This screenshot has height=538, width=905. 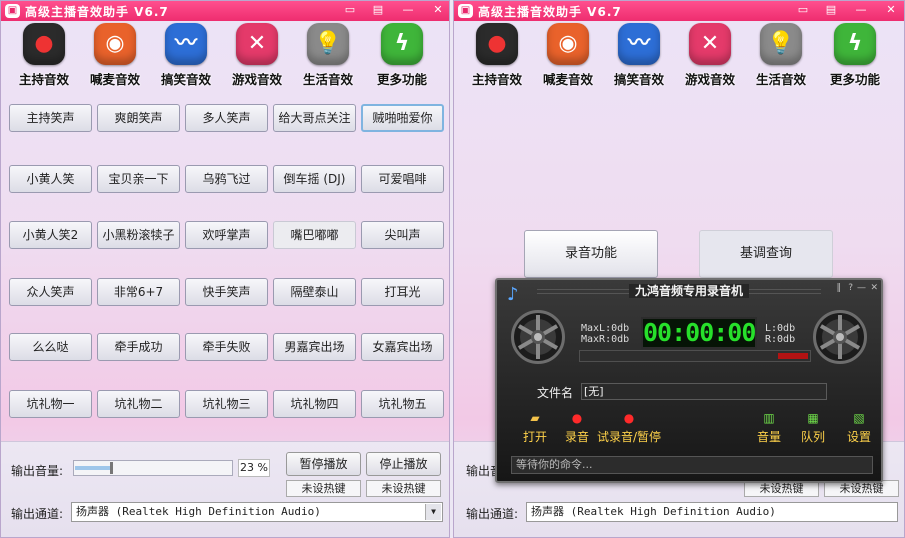 I want to click on sound-button: 可爱唱啡, so click(x=402, y=179).